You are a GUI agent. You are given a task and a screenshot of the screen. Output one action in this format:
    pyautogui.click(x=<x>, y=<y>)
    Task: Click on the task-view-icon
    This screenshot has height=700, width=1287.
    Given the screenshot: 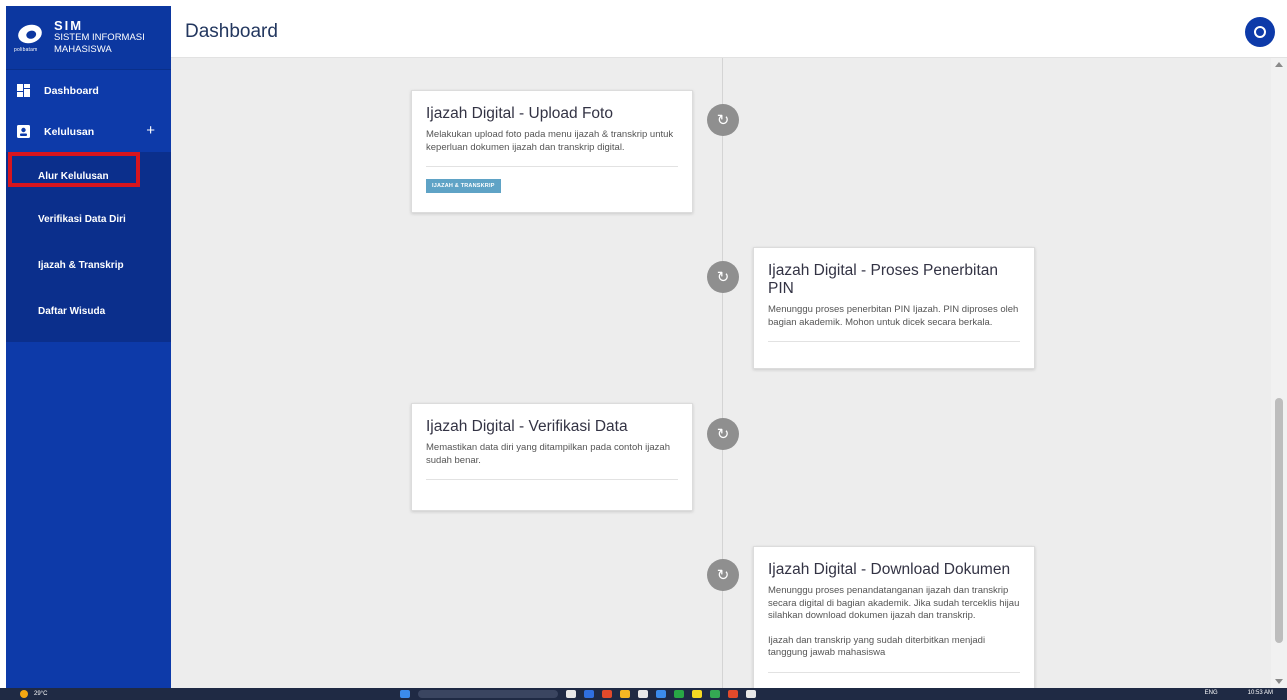 What is the action you would take?
    pyautogui.click(x=571, y=694)
    